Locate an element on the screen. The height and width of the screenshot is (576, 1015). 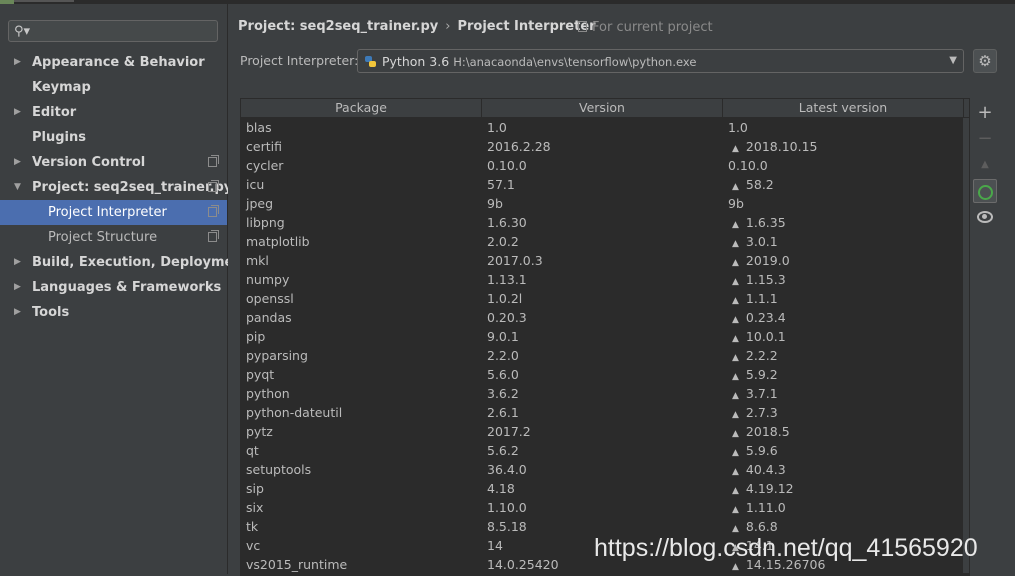
package-name-cell: pip is located at coordinates (256, 336).